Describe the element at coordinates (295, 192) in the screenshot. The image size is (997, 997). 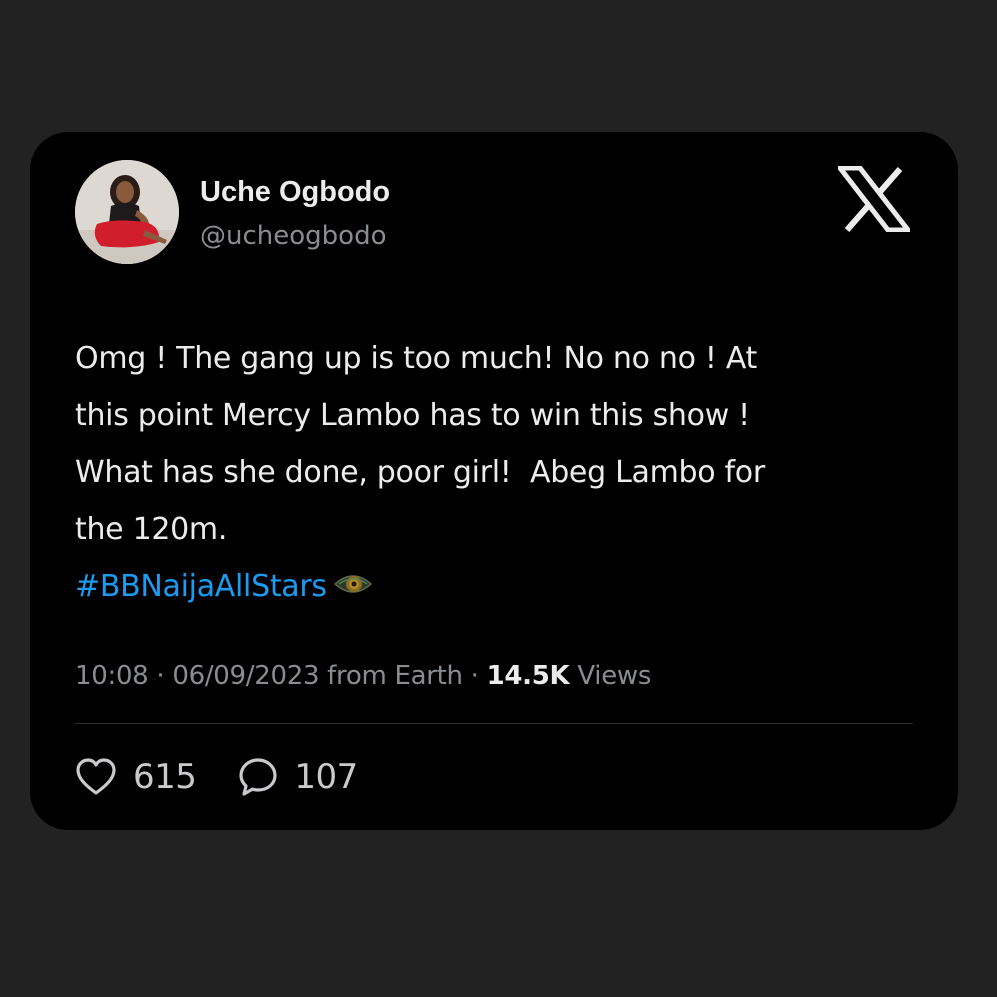
I see `author-display-name: Uche Ogbodo` at that location.